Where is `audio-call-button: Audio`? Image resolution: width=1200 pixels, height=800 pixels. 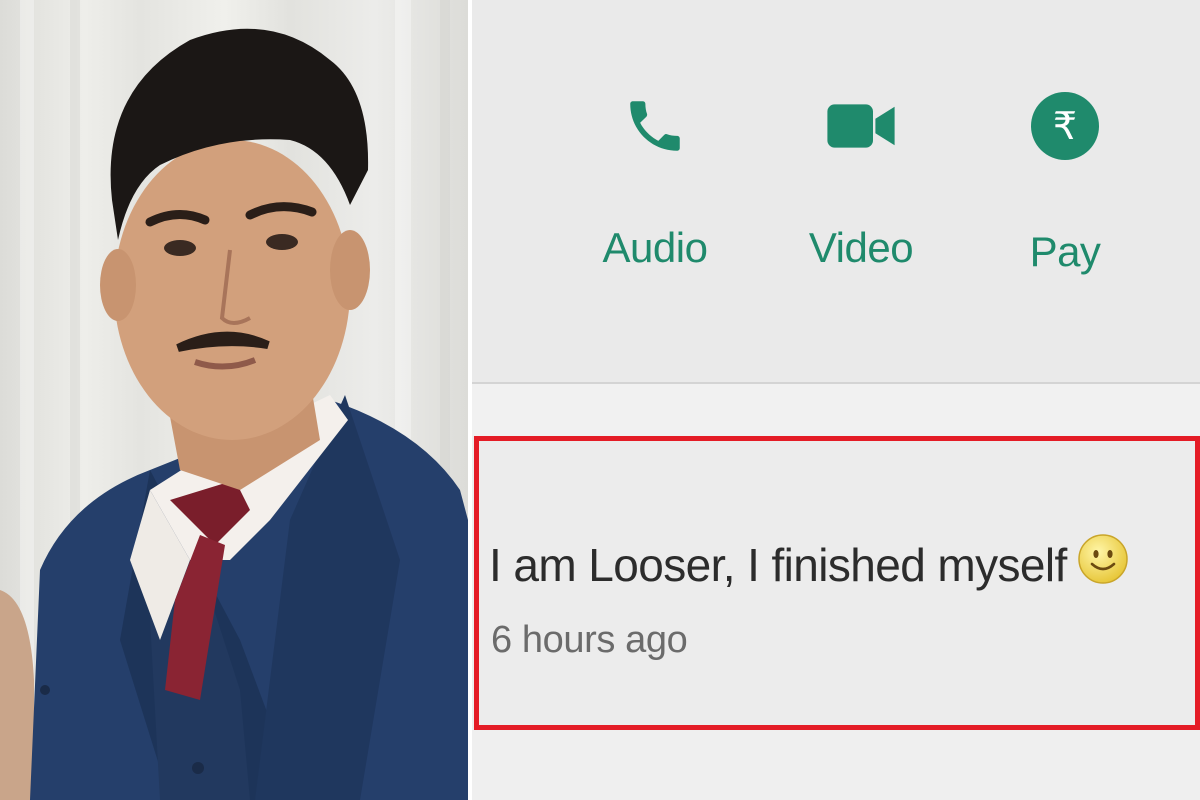 audio-call-button: Audio is located at coordinates (655, 174).